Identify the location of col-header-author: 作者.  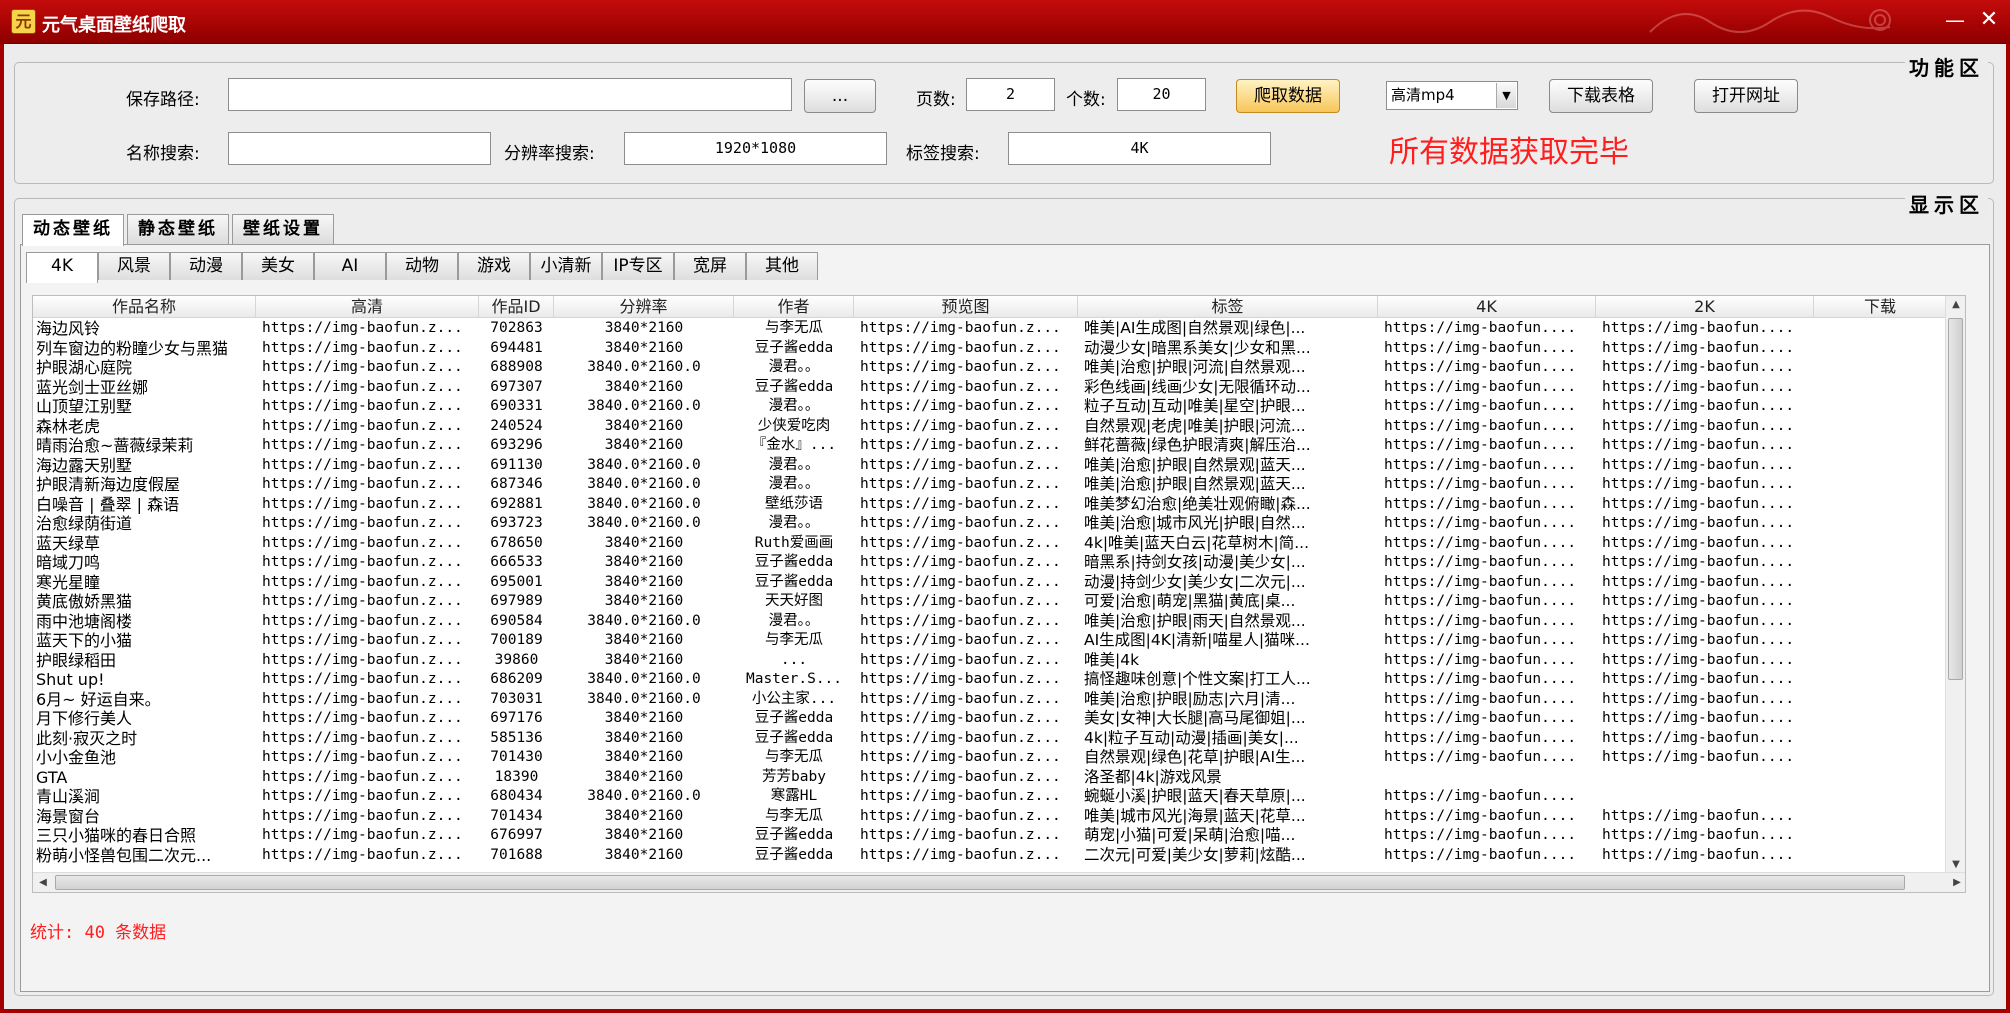
(794, 307).